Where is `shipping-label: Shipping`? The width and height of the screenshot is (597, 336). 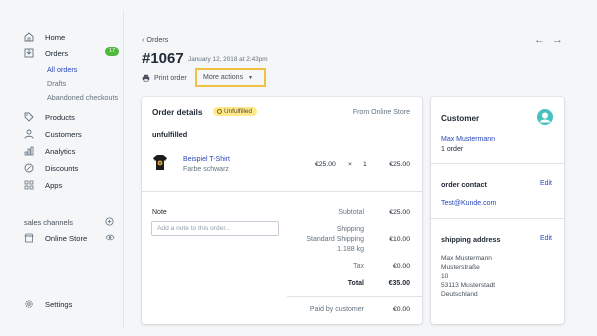
shipping-label: Shipping is located at coordinates (350, 229).